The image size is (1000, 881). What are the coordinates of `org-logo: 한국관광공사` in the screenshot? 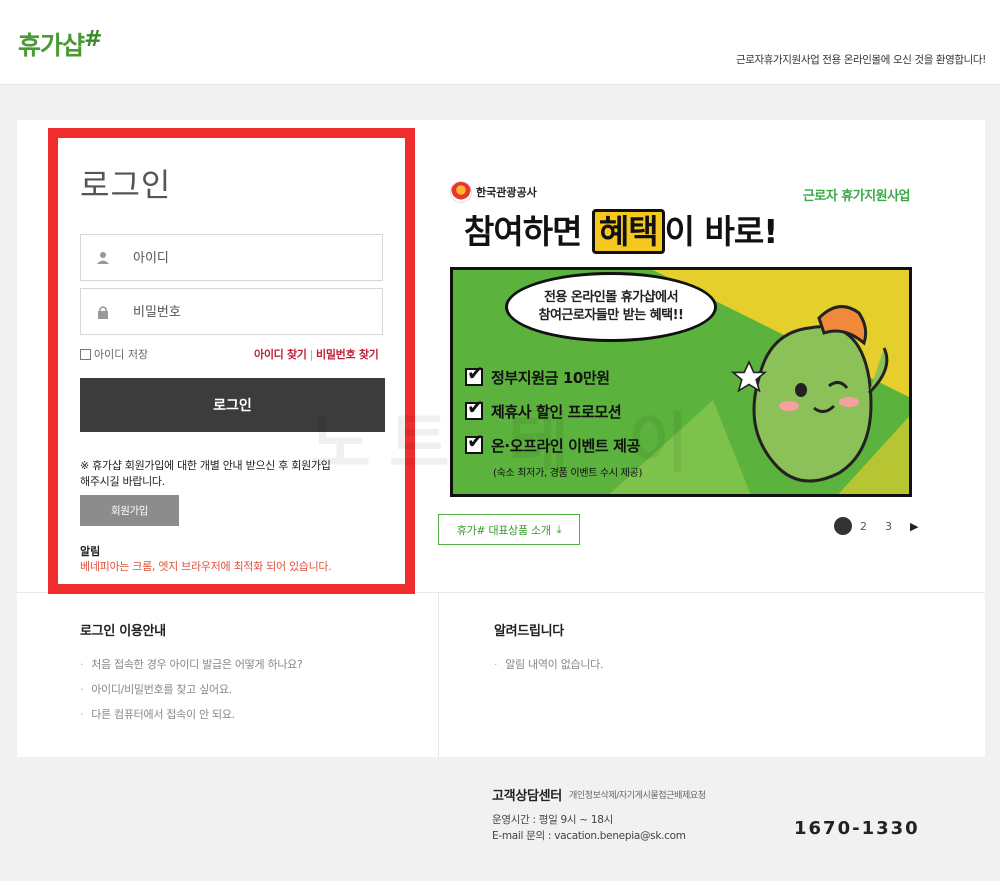 It's located at (493, 192).